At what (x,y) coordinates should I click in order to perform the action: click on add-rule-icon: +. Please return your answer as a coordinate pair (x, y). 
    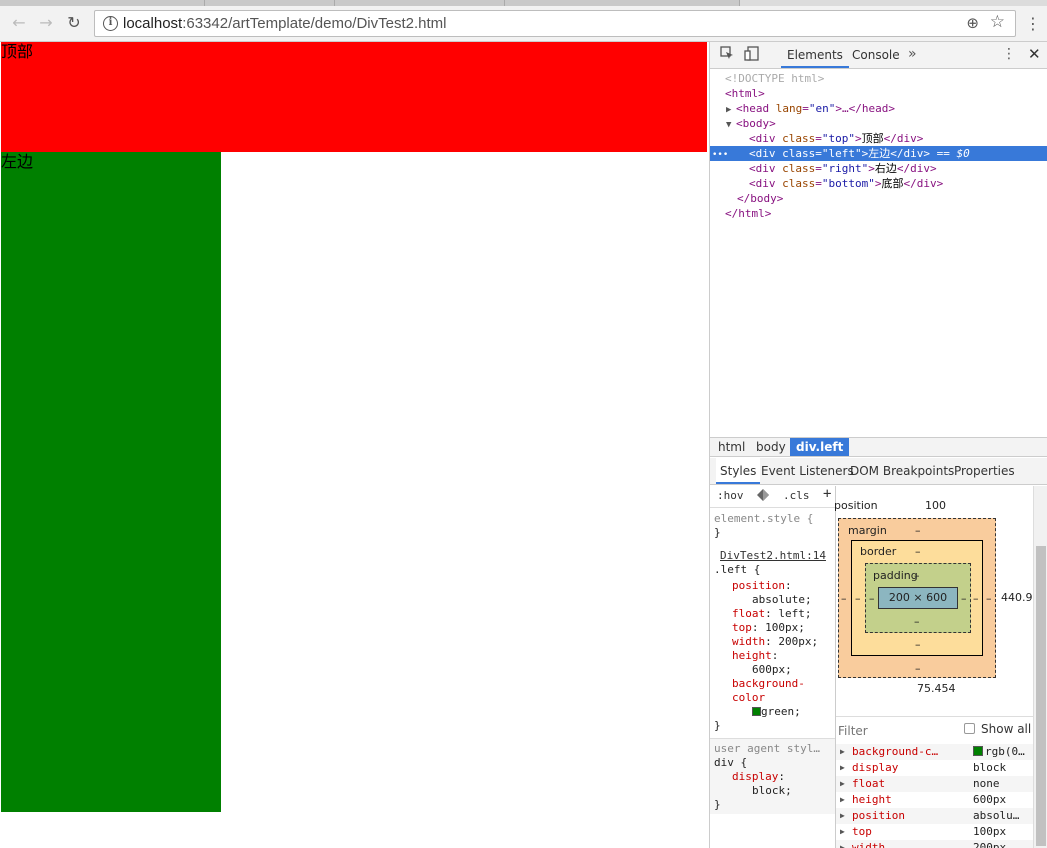
    Looking at the image, I should click on (827, 494).